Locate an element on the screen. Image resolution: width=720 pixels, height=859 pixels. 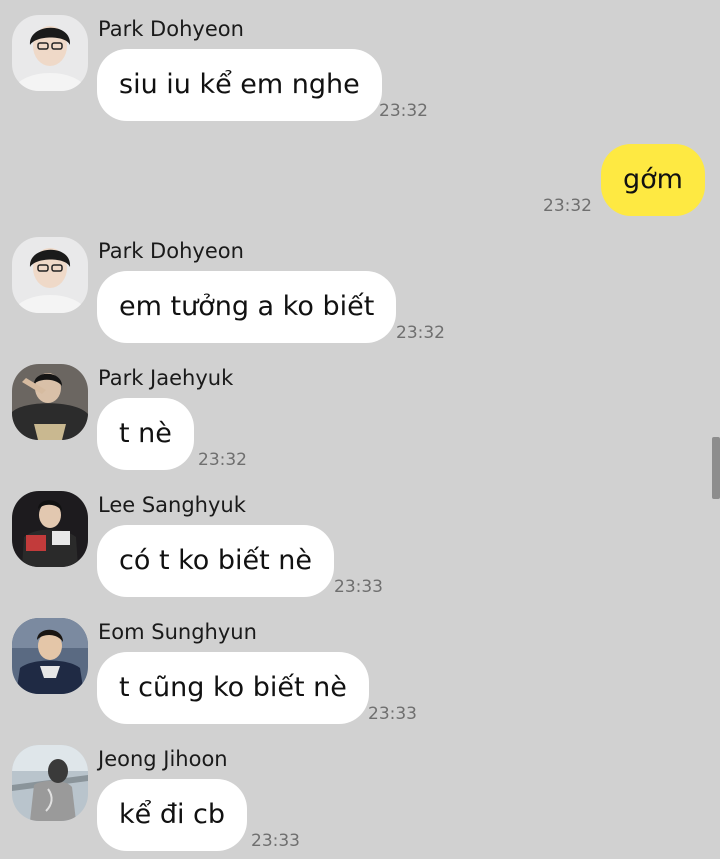
message-bubble: kể đi cb is located at coordinates (172, 815).